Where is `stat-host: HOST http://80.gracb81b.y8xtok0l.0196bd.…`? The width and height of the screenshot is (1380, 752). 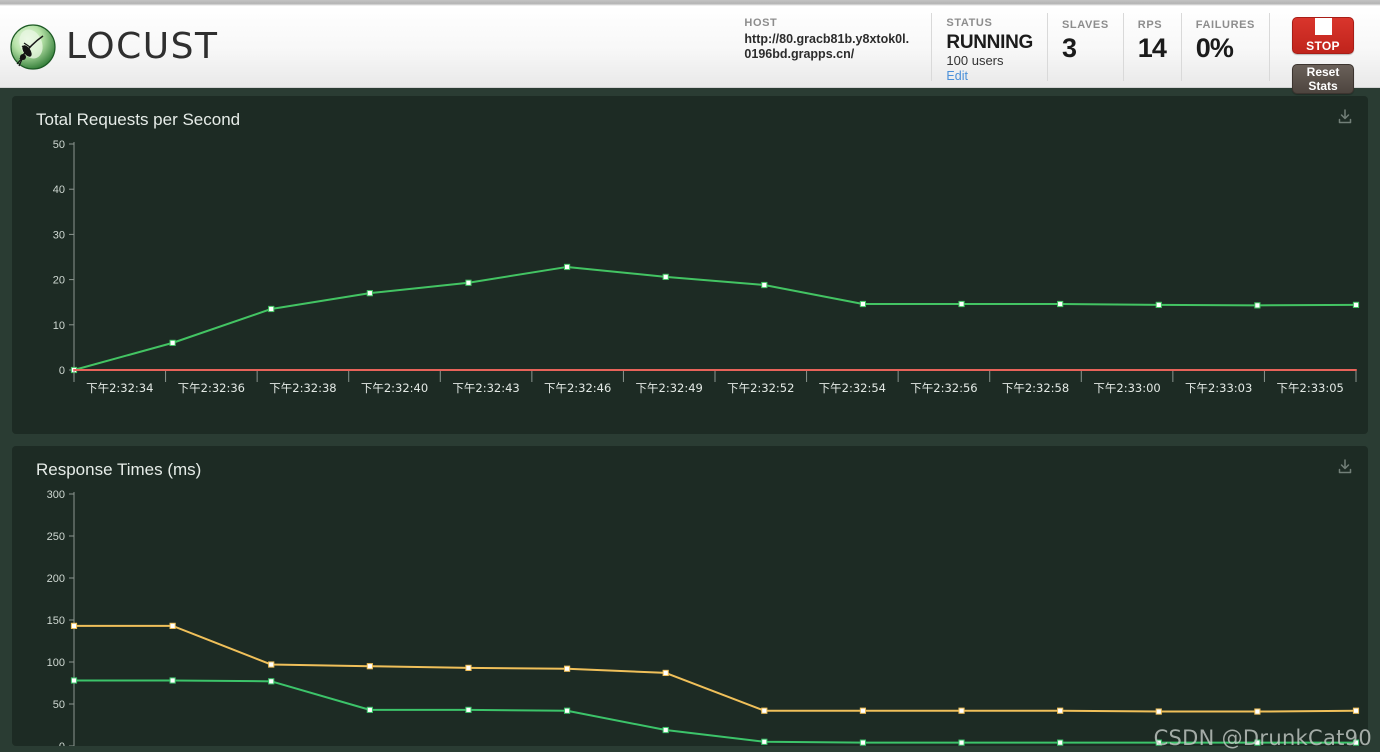 stat-host: HOST http://80.gracb81b.y8xtok0l.0196bd.… is located at coordinates (828, 47).